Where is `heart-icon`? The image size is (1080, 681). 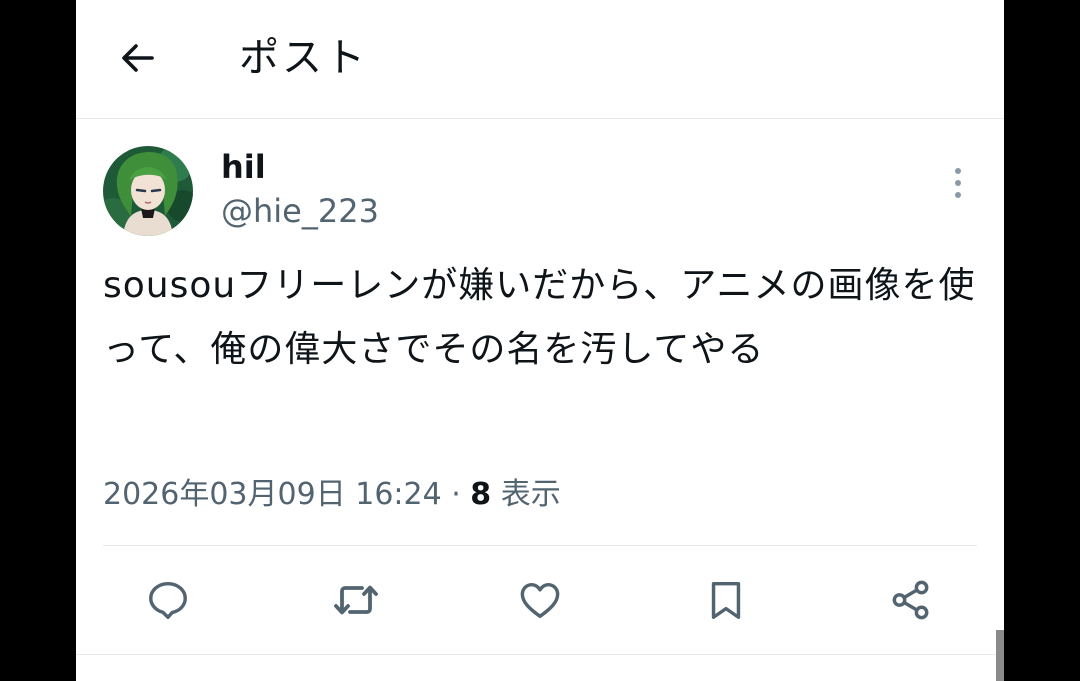
heart-icon is located at coordinates (540, 600).